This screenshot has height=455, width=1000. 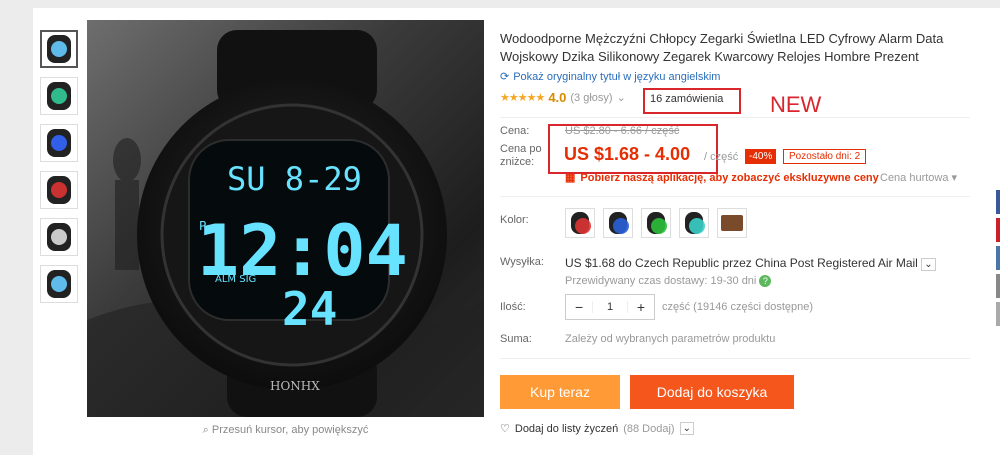 What do you see at coordinates (522, 98) in the screenshot?
I see `star-rating-icon: ★★★★★` at bounding box center [522, 98].